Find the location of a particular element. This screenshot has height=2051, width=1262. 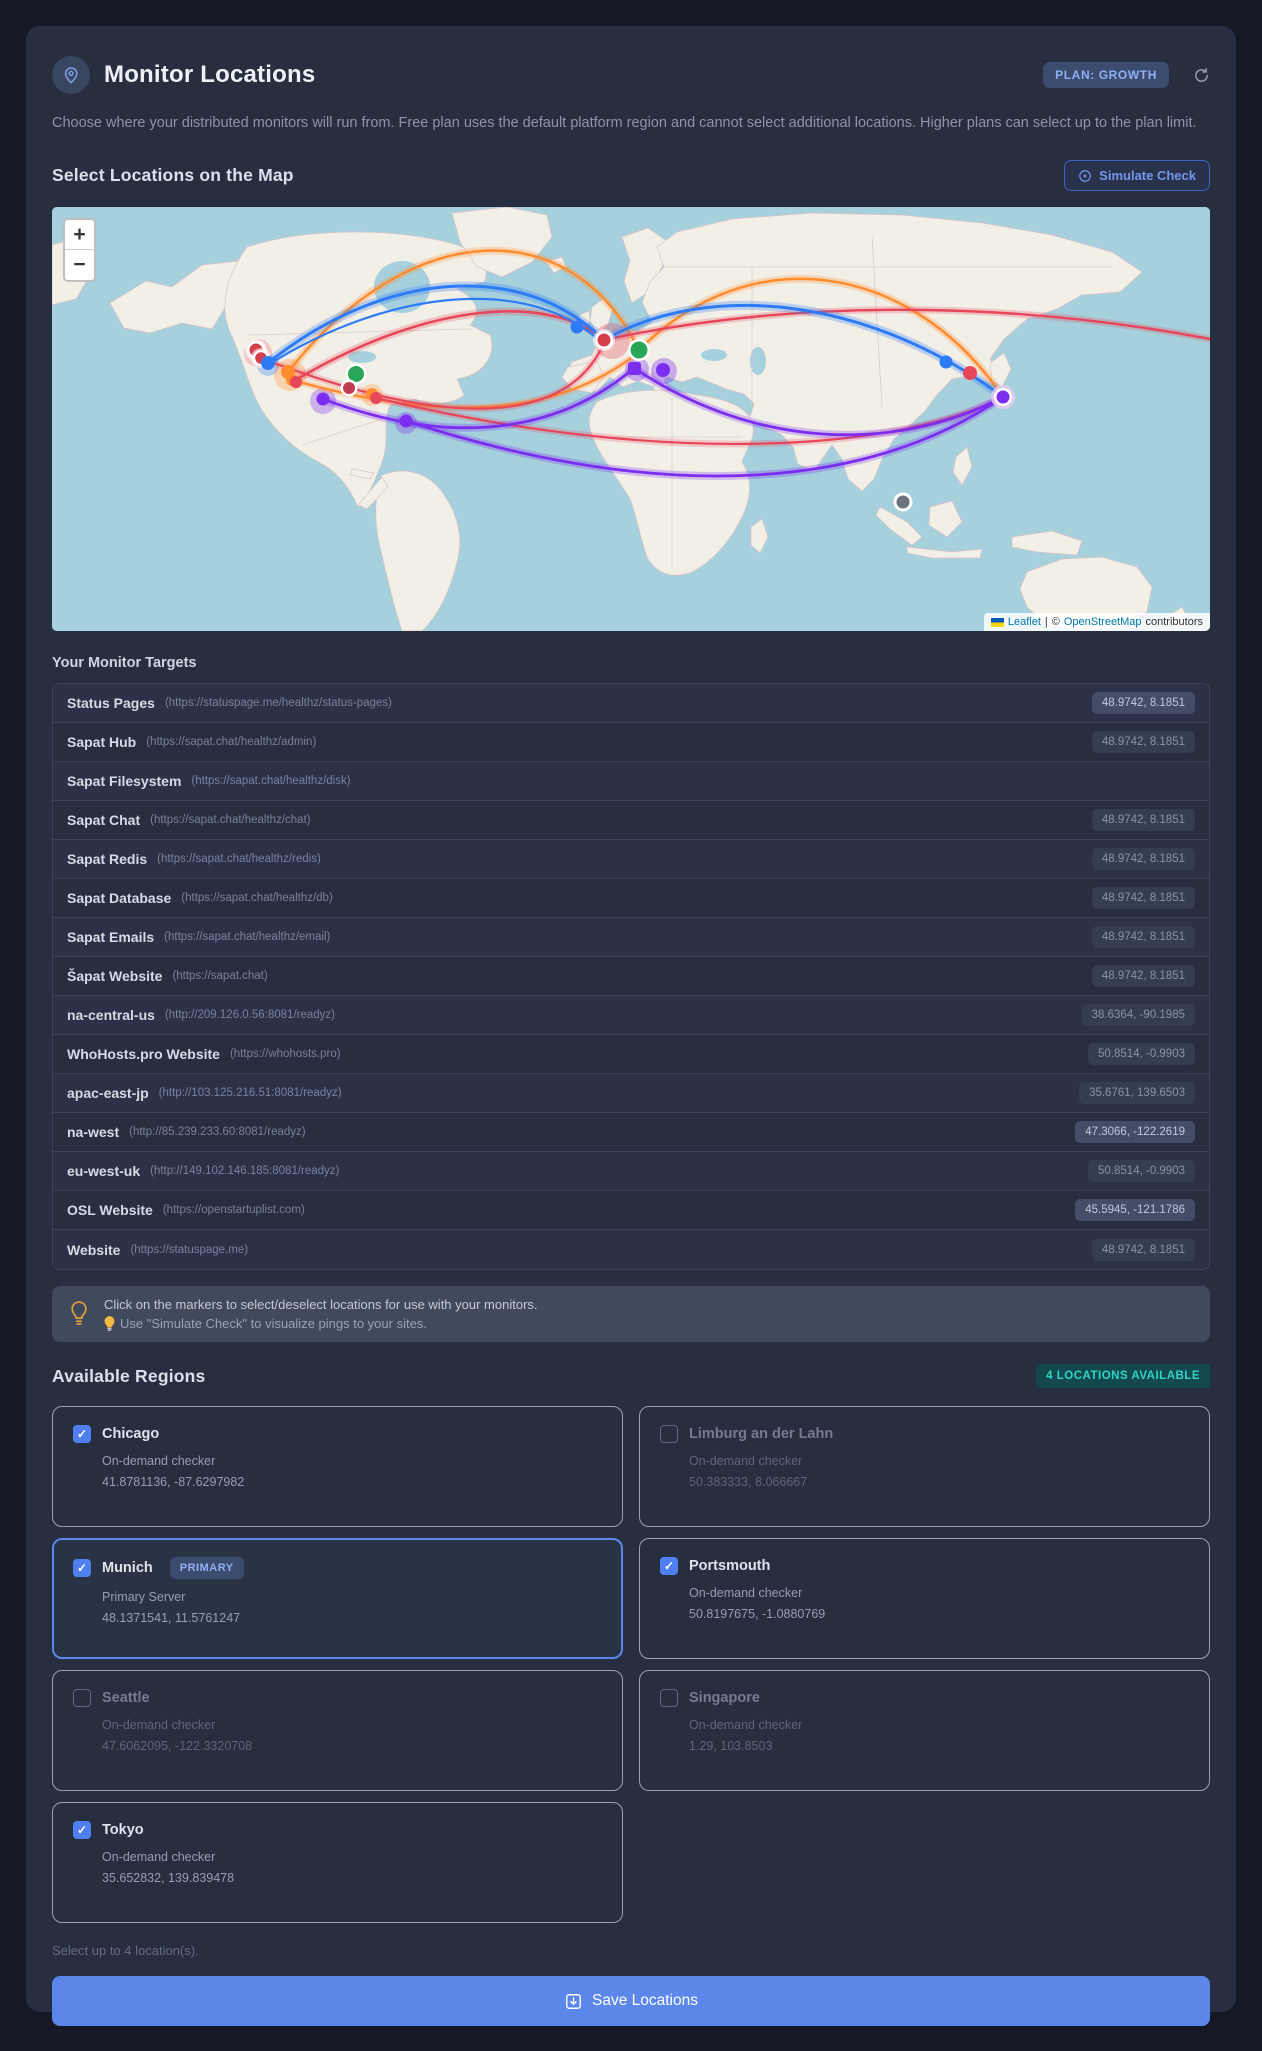

target-url: (https://statuspage.me) is located at coordinates (189, 1249).